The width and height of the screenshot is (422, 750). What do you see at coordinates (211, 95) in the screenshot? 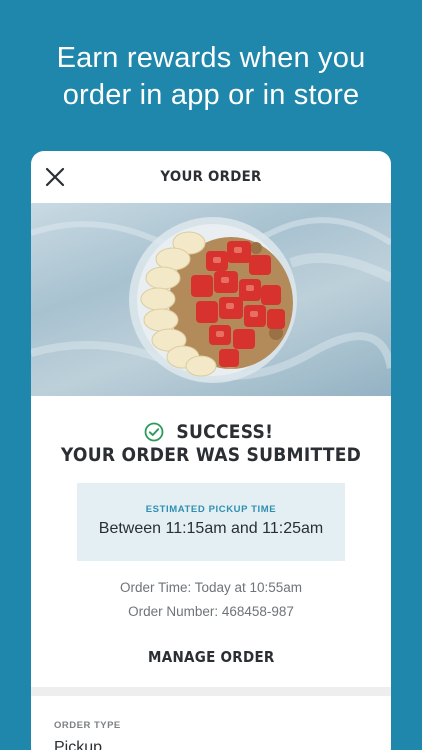
I see `promo-headline-line-2: order in app or in store` at bounding box center [211, 95].